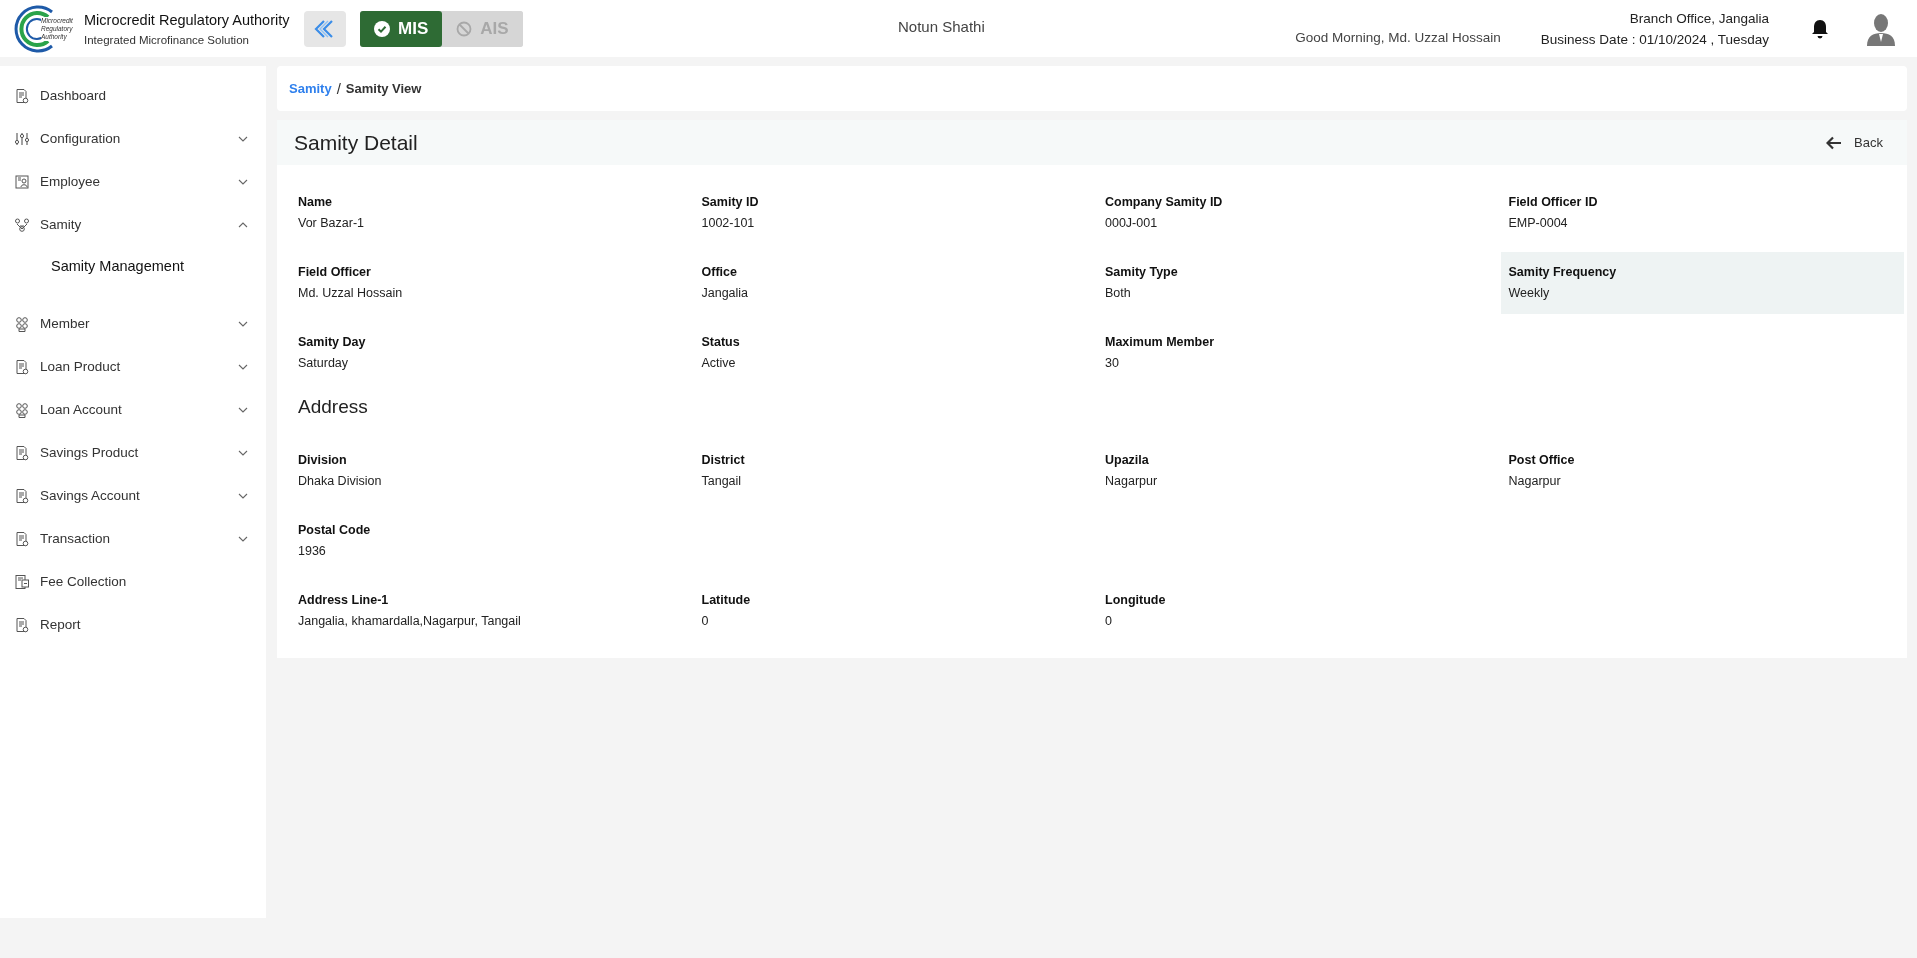 This screenshot has width=1917, height=958. What do you see at coordinates (726, 600) in the screenshot?
I see `field-label: Latitude` at bounding box center [726, 600].